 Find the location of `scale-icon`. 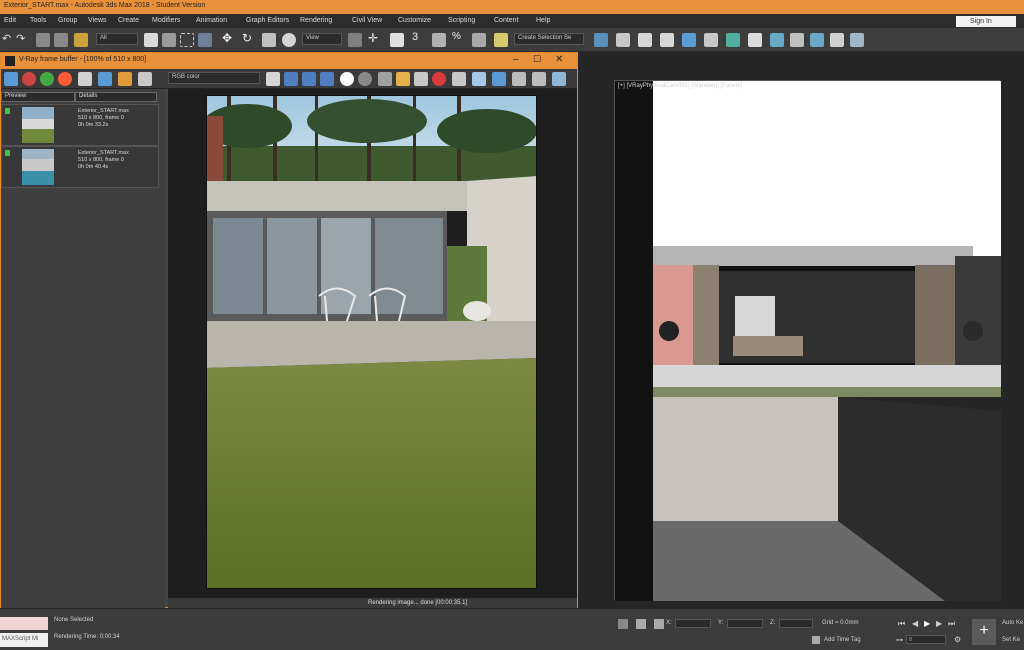

scale-icon is located at coordinates (269, 40).